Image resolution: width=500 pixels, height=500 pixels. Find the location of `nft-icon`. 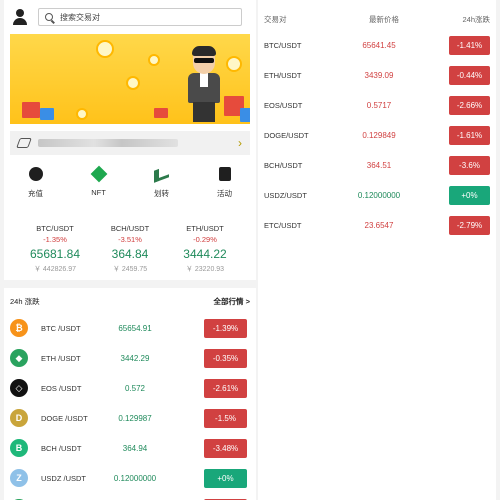

nft-icon is located at coordinates (98, 174).